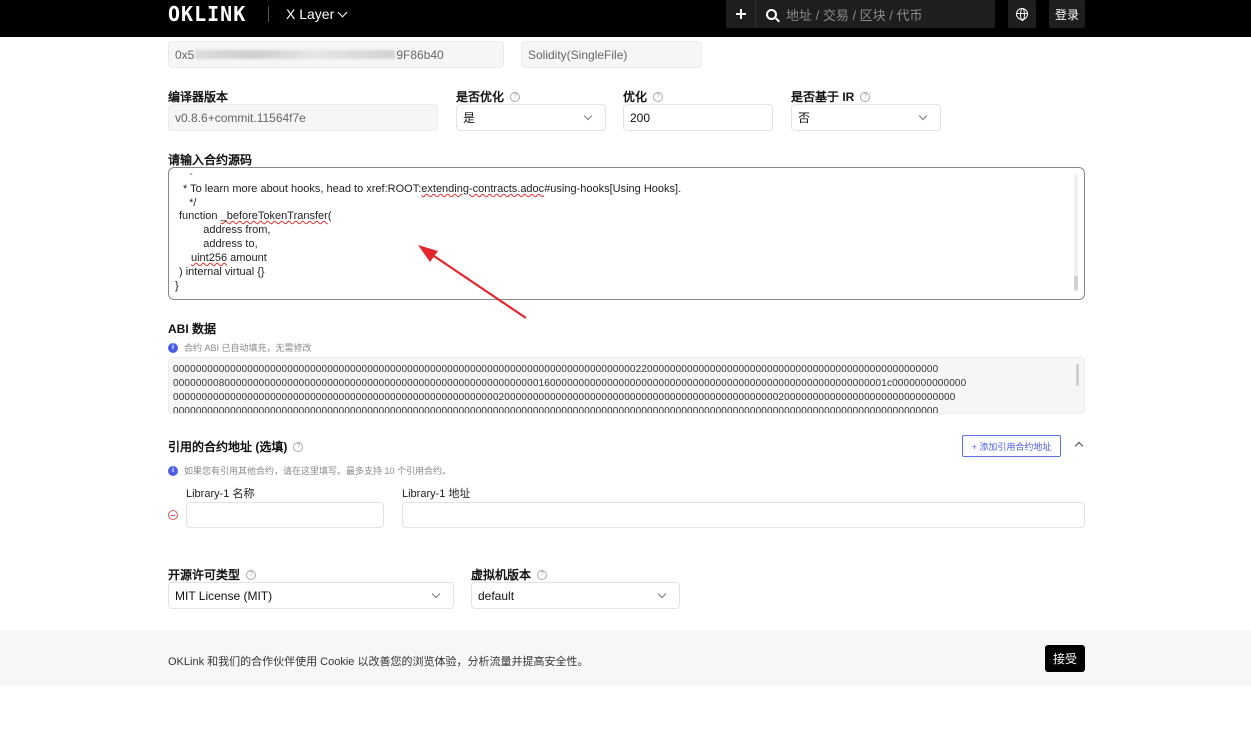 The image size is (1251, 739). What do you see at coordinates (854, 14) in the screenshot?
I see `search-input: 地址 / 交易 / 区块 / 代币` at bounding box center [854, 14].